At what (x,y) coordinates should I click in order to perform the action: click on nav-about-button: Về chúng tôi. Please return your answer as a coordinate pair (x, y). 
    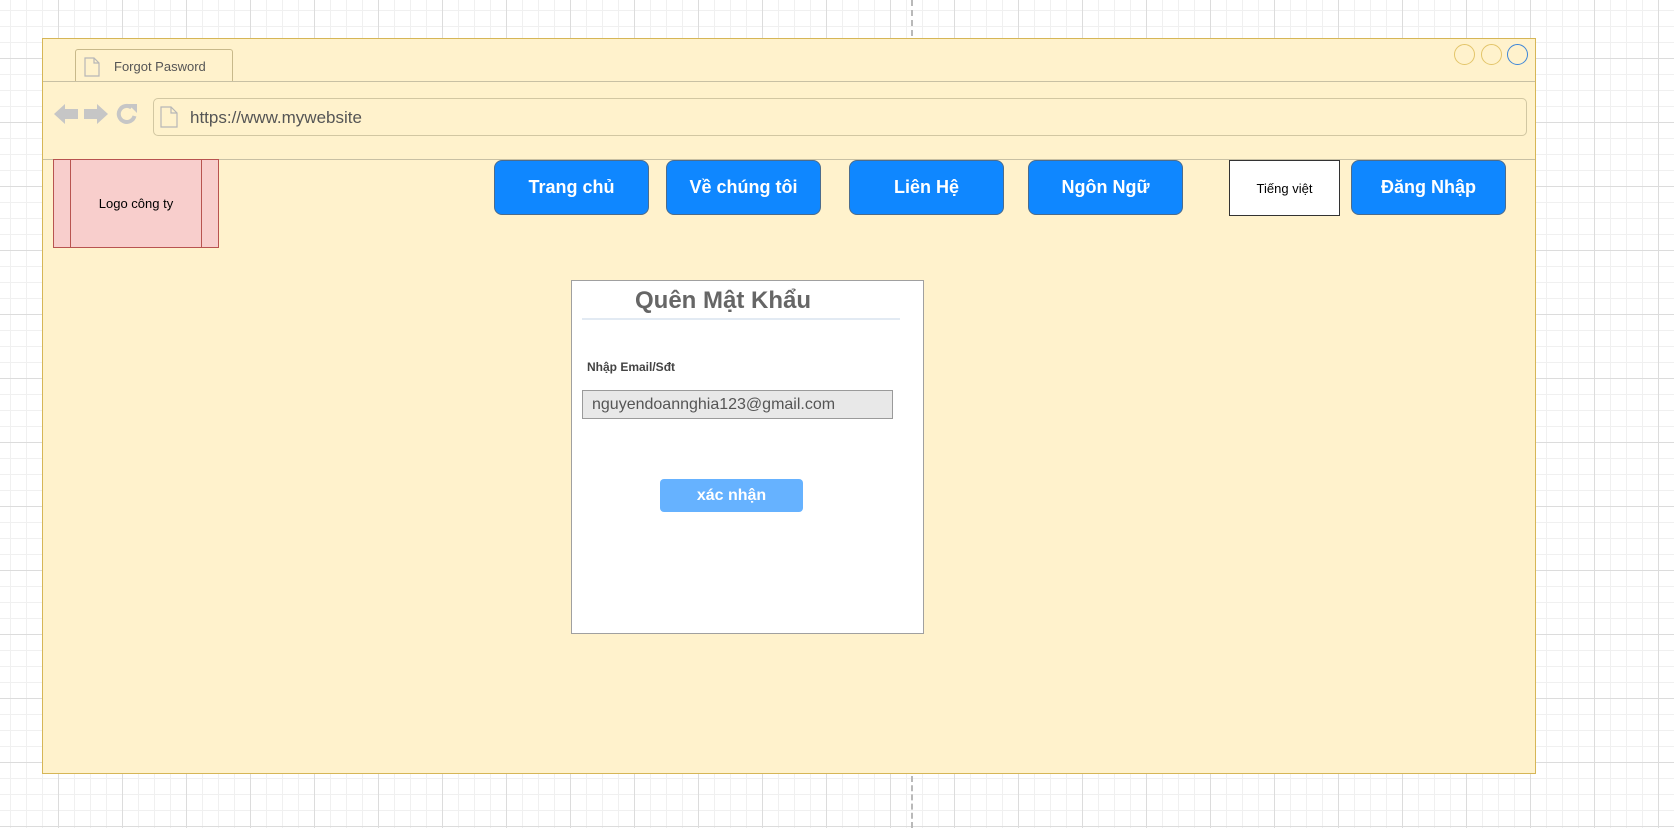
    Looking at the image, I should click on (743, 187).